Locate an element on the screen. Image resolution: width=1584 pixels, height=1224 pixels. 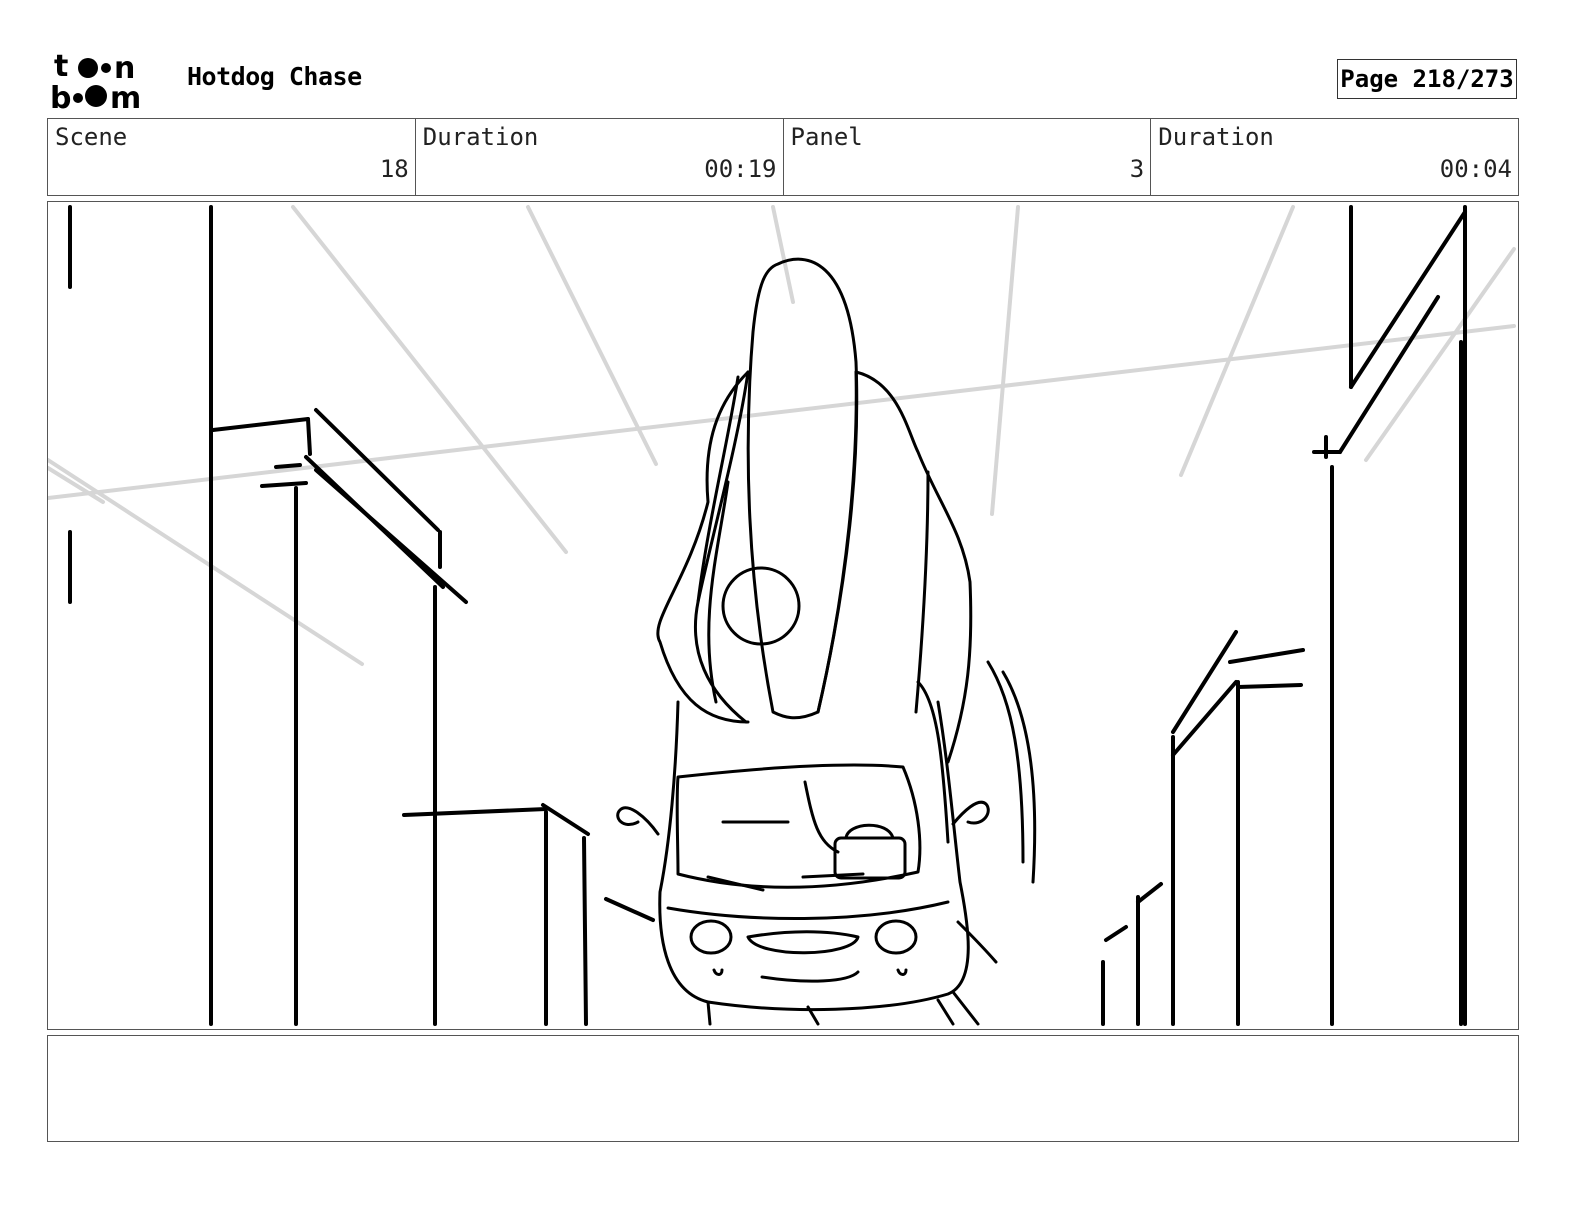
page-indicator: Page 218/273 is located at coordinates (1427, 79).